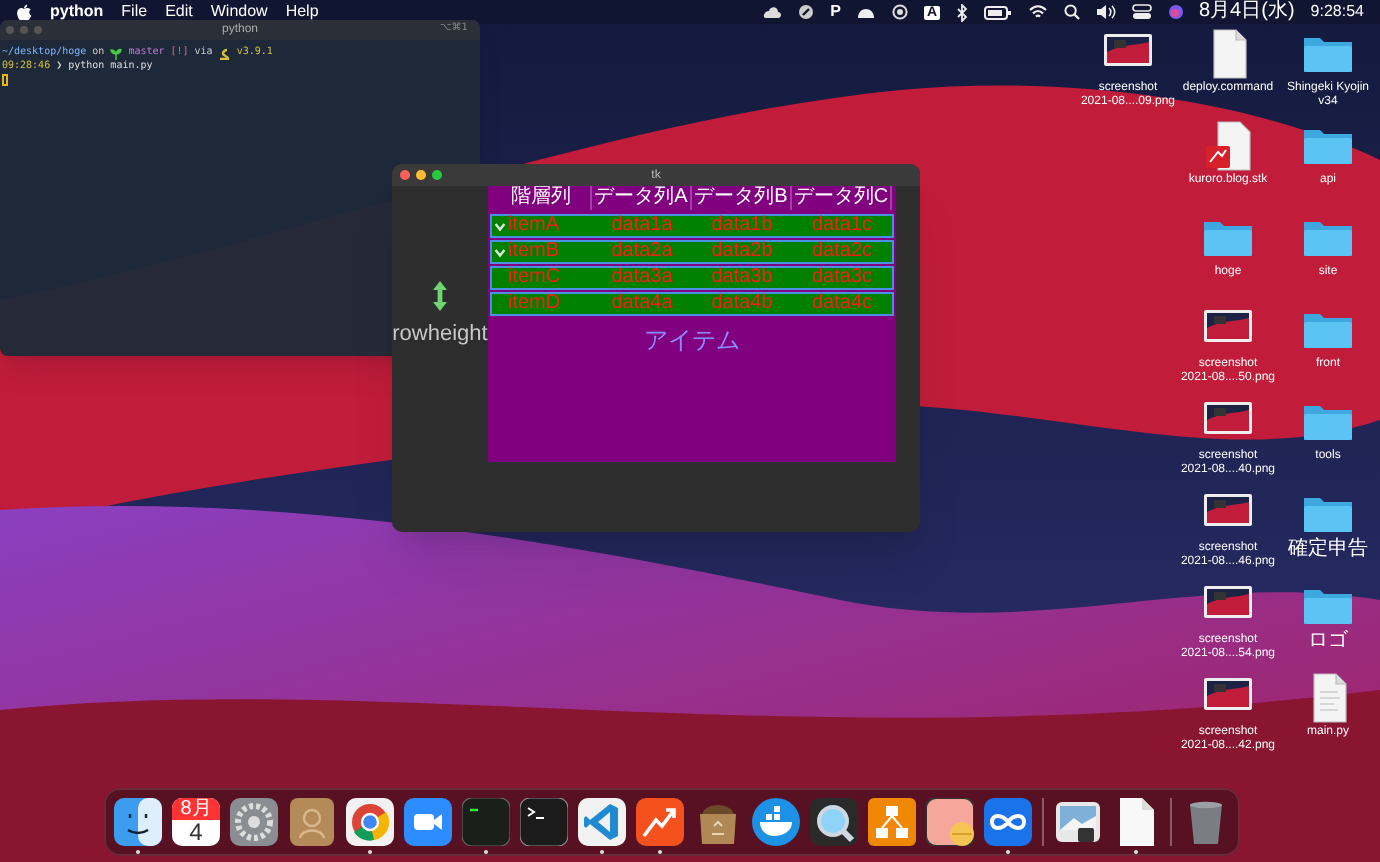 The width and height of the screenshot is (1380, 862). Describe the element at coordinates (1141, 12) in the screenshot. I see `control-center-icon` at that location.